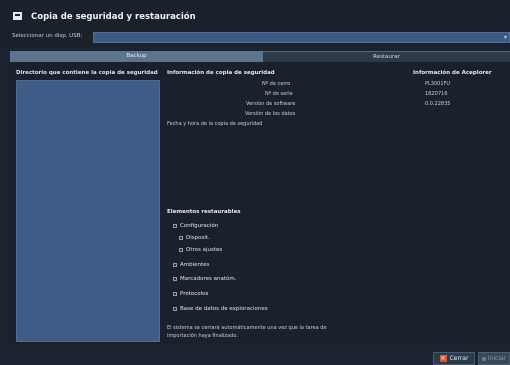 The image size is (510, 365). What do you see at coordinates (199, 226) in the screenshot?
I see `option-label: Configuración` at bounding box center [199, 226].